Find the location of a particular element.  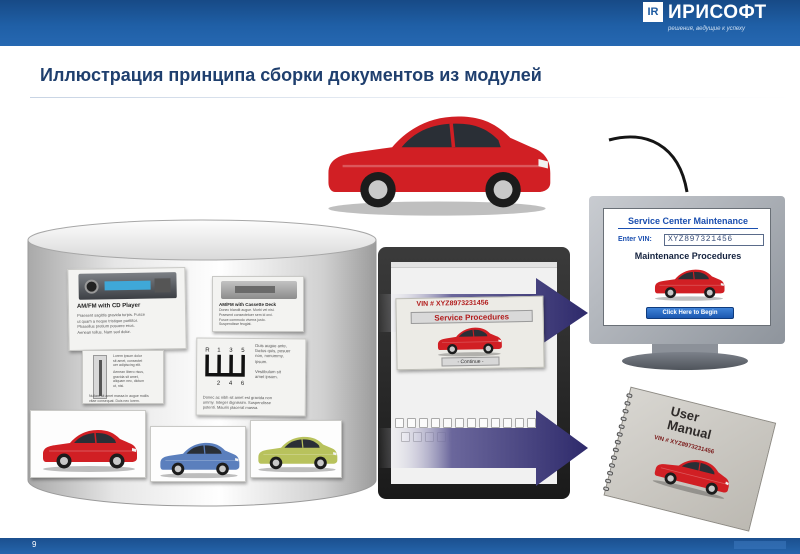

arrow-right-icon is located at coordinates (483, 448).